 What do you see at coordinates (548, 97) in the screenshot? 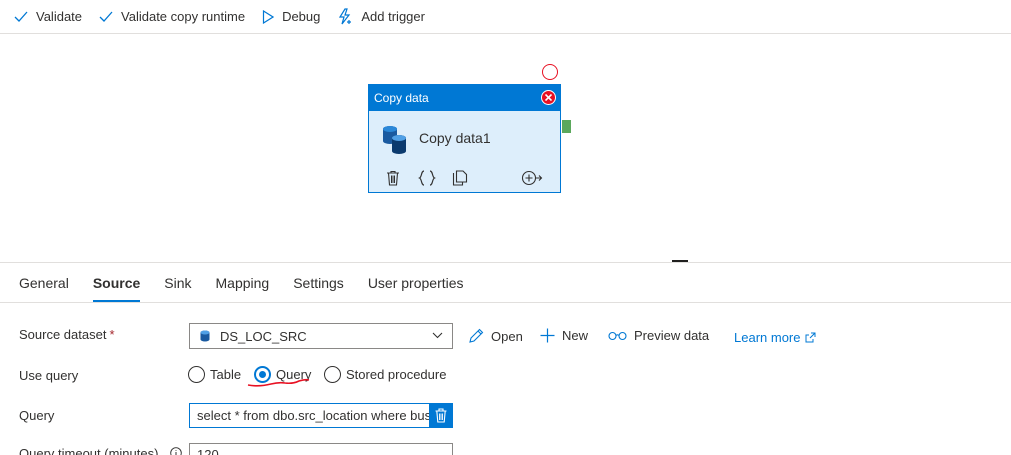
I see `close-icon` at bounding box center [548, 97].